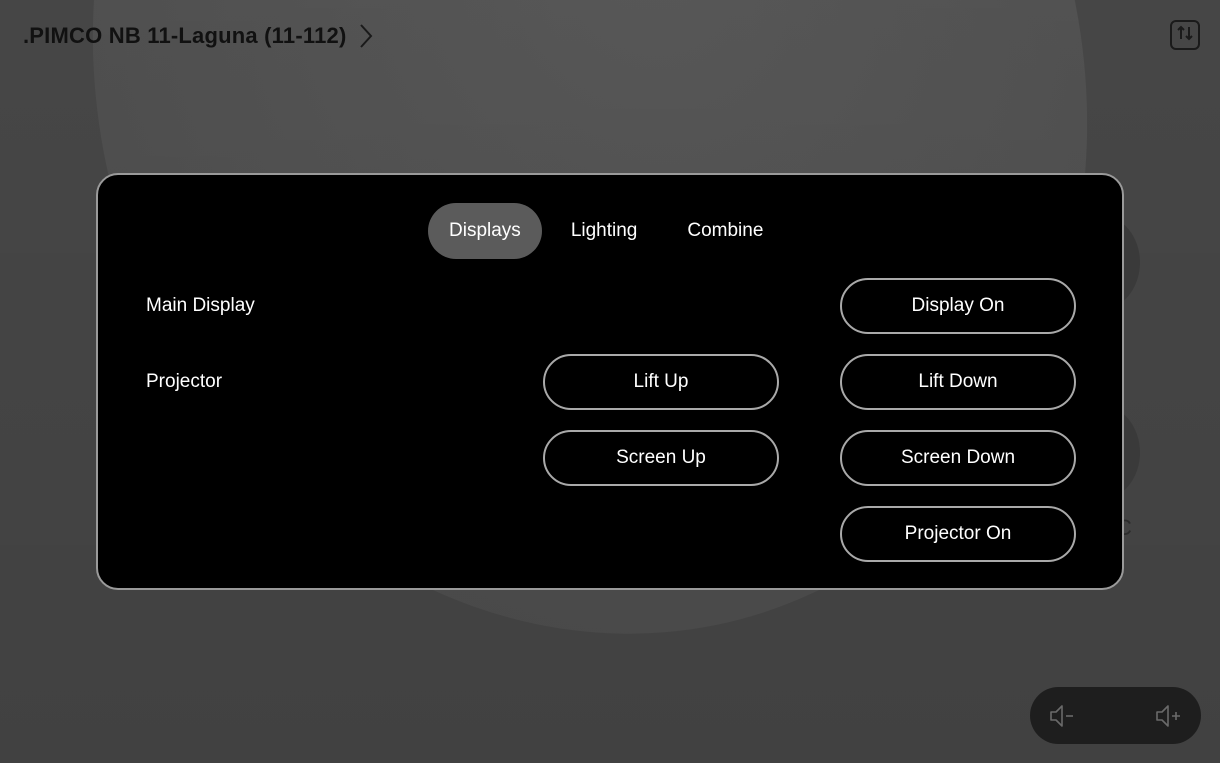  I want to click on projector-label: Projector, so click(184, 381).